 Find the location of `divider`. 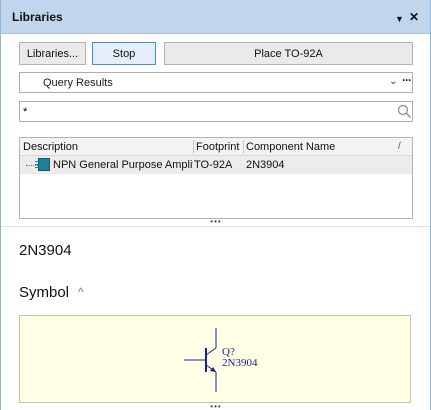

divider is located at coordinates (215, 226).